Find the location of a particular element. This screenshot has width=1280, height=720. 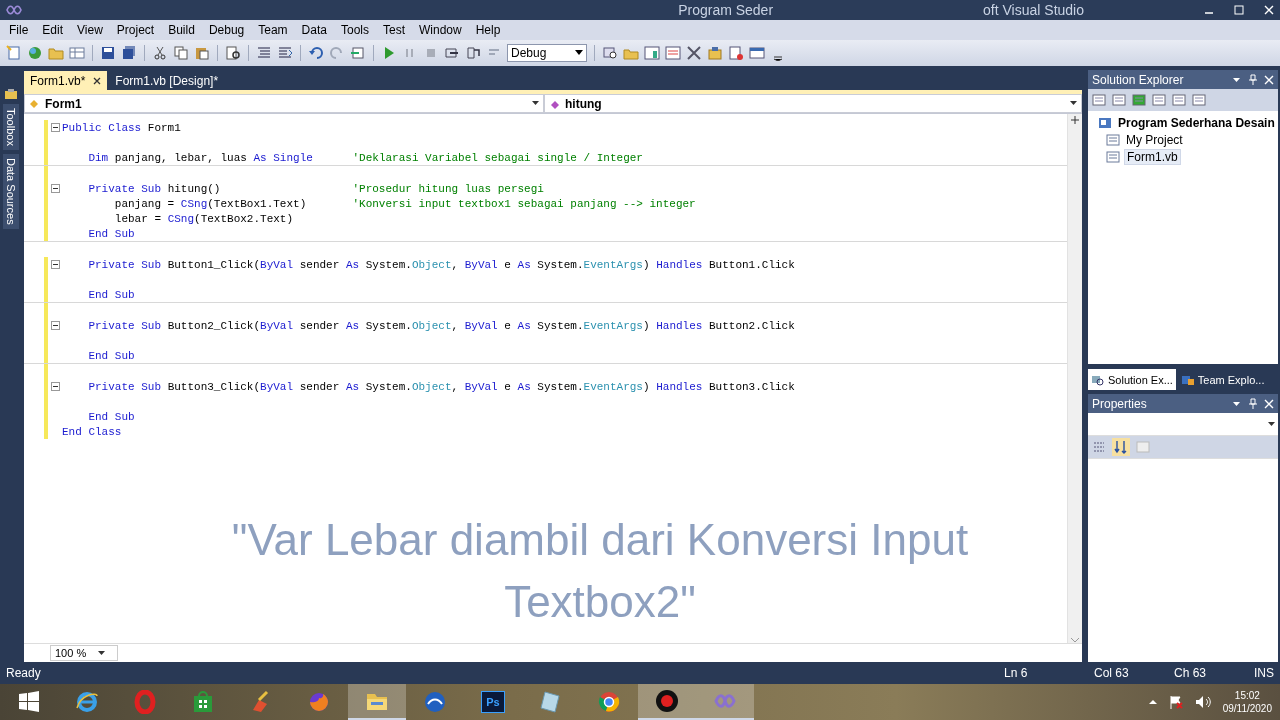

tools-icon is located at coordinates (694, 53).